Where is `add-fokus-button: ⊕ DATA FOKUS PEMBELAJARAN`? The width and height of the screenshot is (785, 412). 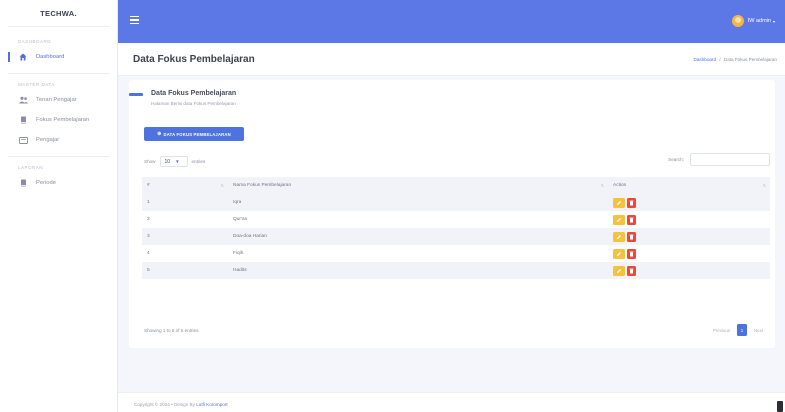 add-fokus-button: ⊕ DATA FOKUS PEMBELAJARAN is located at coordinates (194, 134).